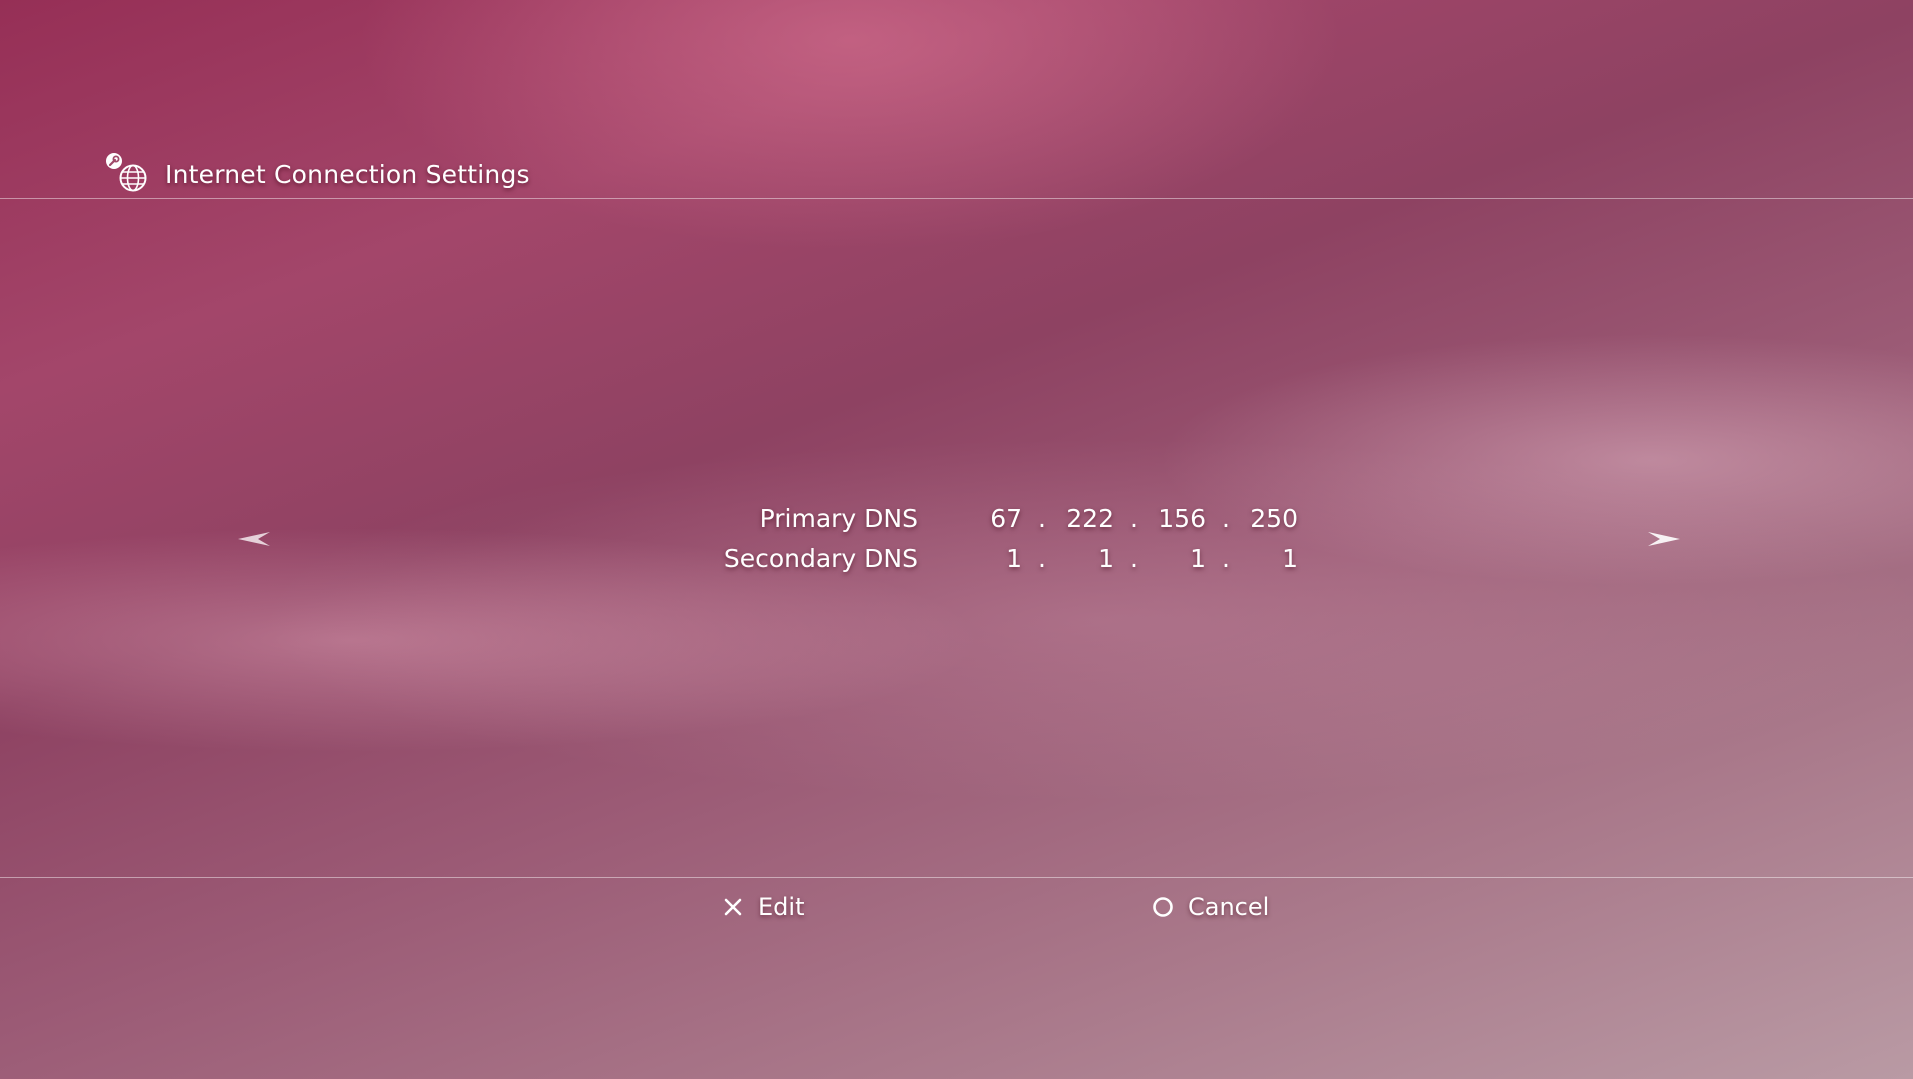  I want to click on primary-dns-label: Primary DNS, so click(838, 518).